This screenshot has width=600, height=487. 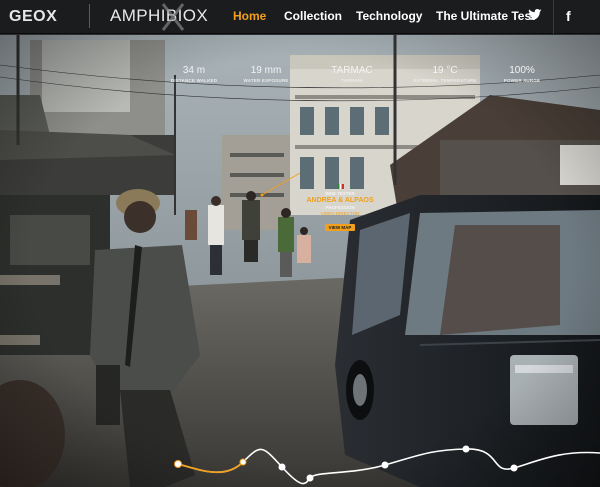 What do you see at coordinates (340, 200) in the screenshot?
I see `tag-name: ANDREA & ALPAOS` at bounding box center [340, 200].